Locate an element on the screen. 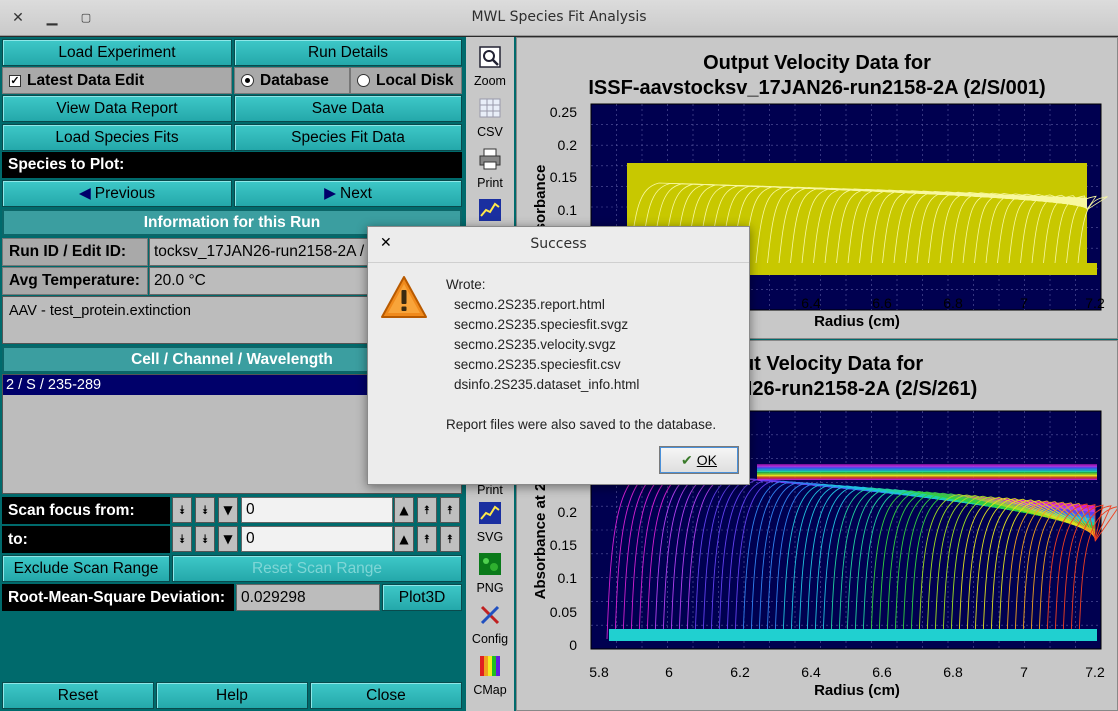  reset-scan-range-button: Reset Scan Range is located at coordinates (317, 568).